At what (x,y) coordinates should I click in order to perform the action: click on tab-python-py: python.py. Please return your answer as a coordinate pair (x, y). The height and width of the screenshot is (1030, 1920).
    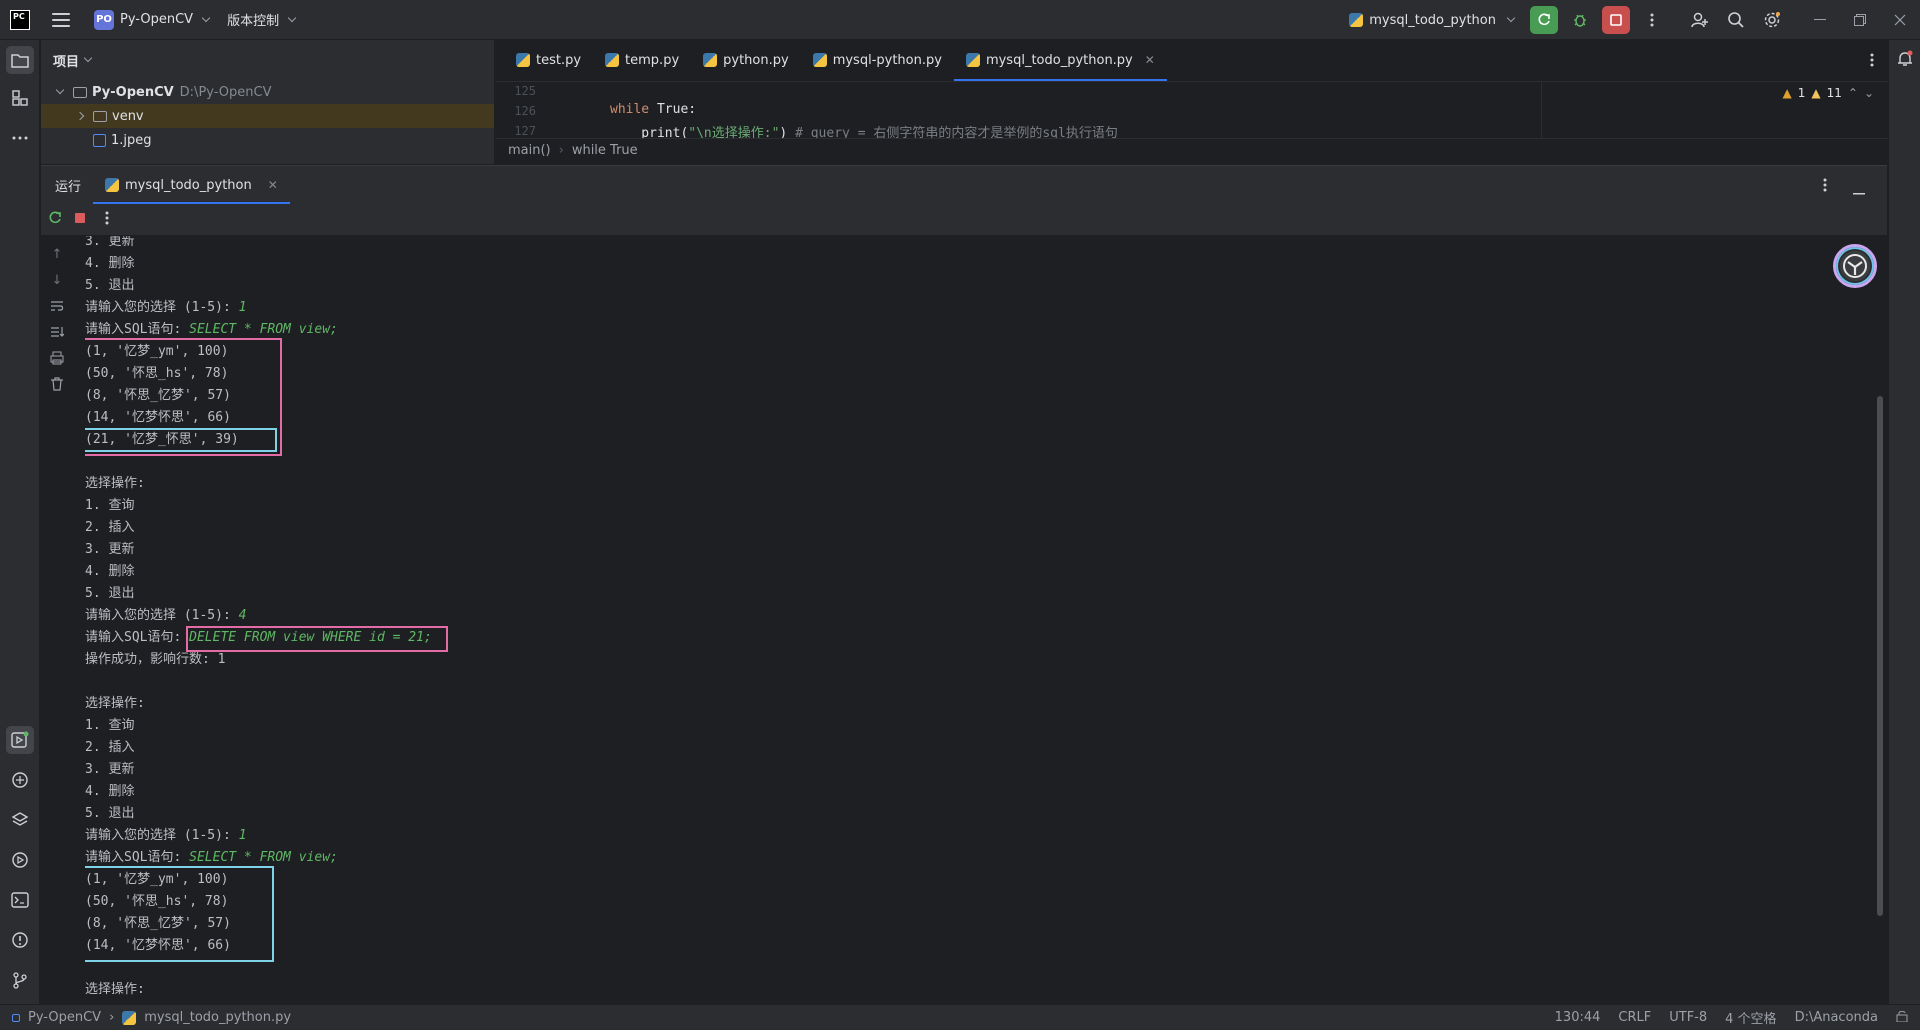
    Looking at the image, I should click on (746, 60).